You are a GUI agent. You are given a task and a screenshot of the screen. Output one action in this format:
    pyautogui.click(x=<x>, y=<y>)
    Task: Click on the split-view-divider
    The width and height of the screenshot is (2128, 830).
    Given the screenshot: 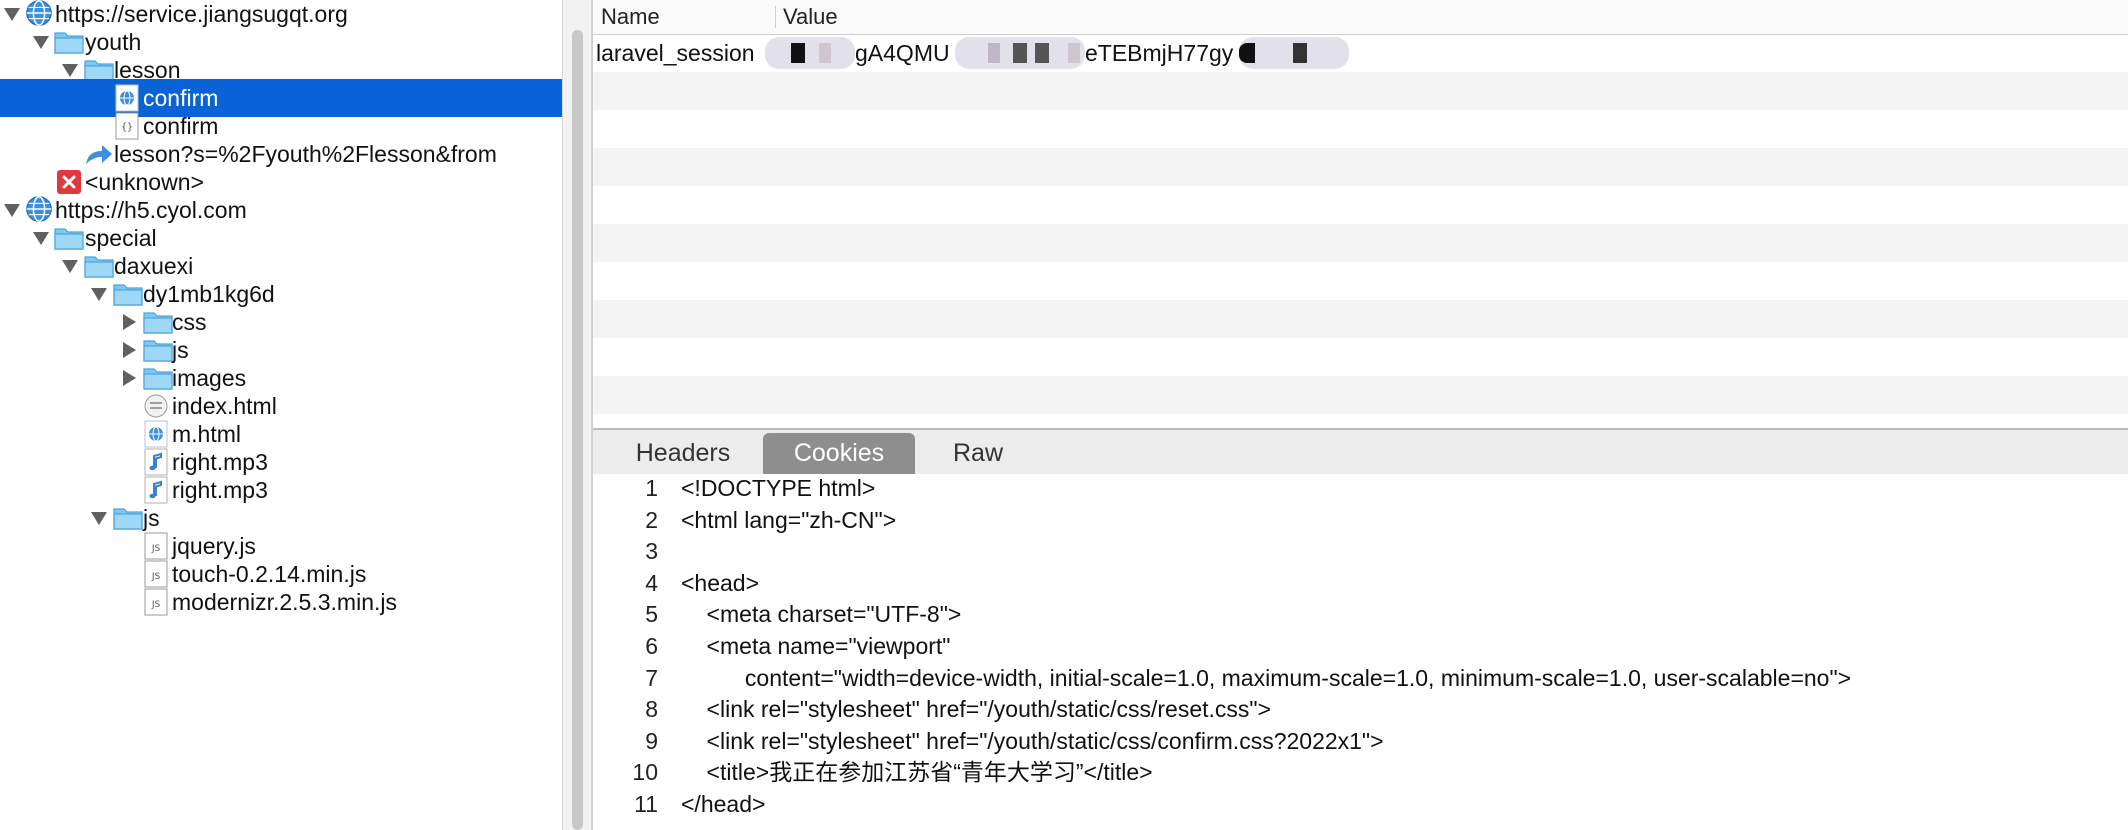 What is the action you would take?
    pyautogui.click(x=577, y=415)
    